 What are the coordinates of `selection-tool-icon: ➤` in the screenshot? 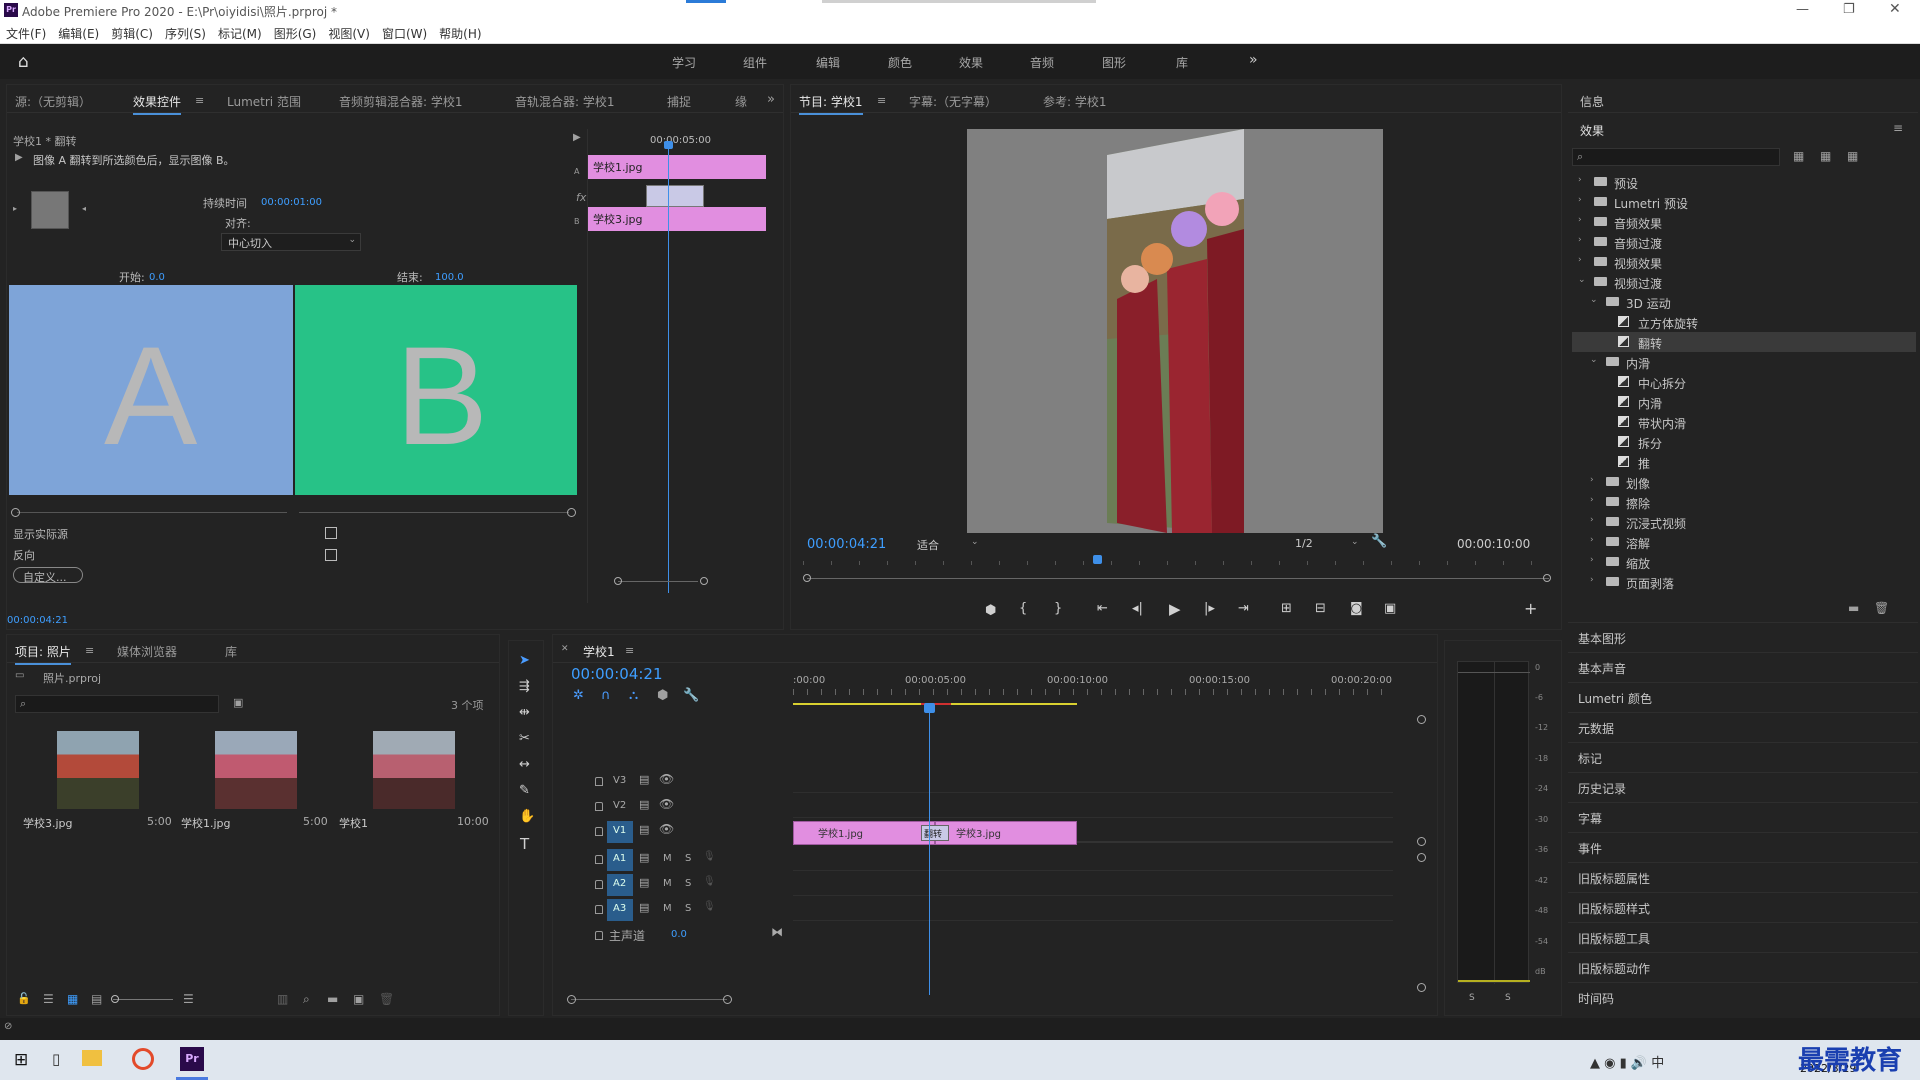 It's located at (524, 660).